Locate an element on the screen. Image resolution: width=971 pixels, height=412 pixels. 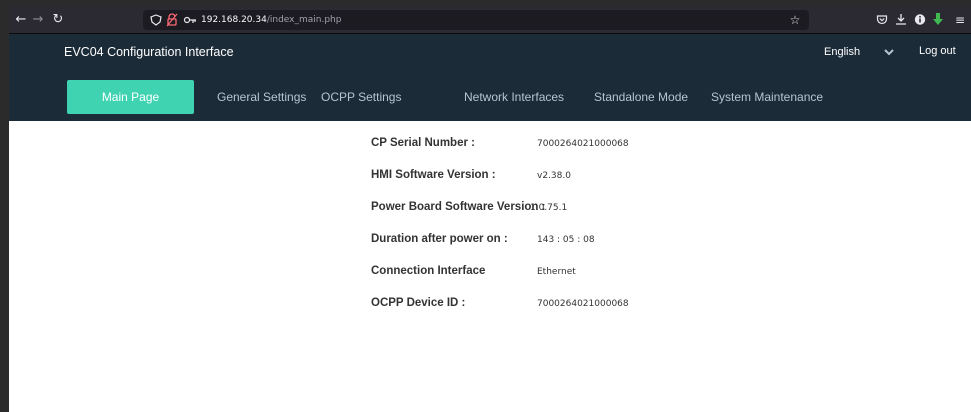
info-value-cp-serial: 7000264021000068 is located at coordinates (583, 144).